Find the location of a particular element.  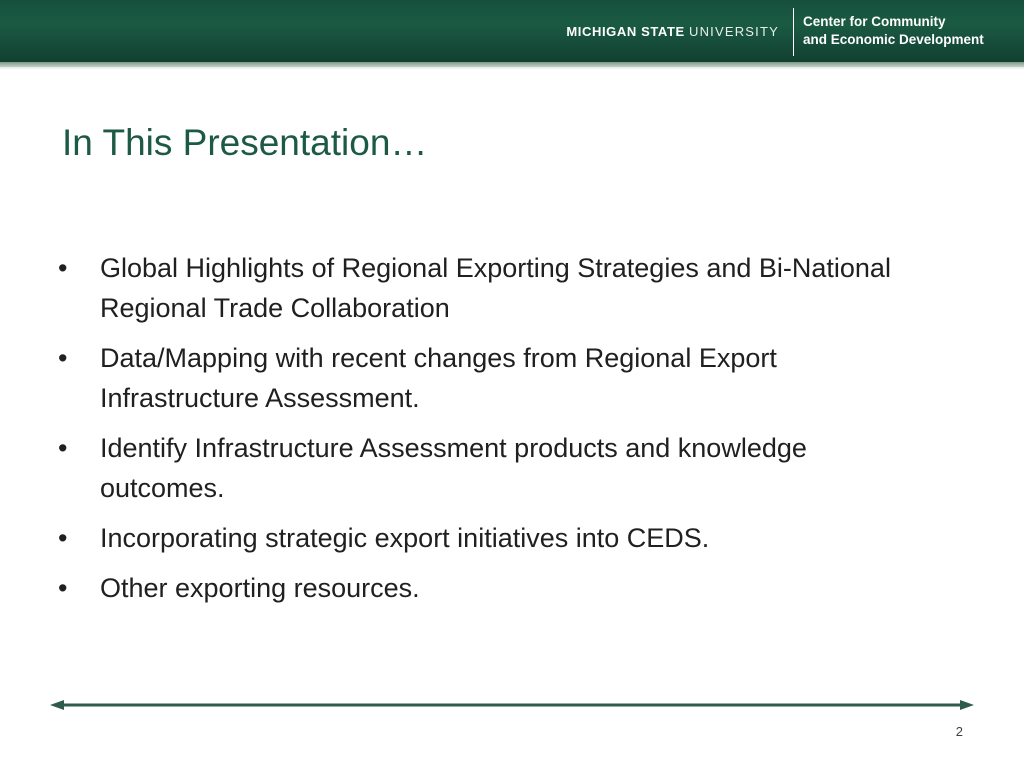

page-number: 2 is located at coordinates (959, 731).